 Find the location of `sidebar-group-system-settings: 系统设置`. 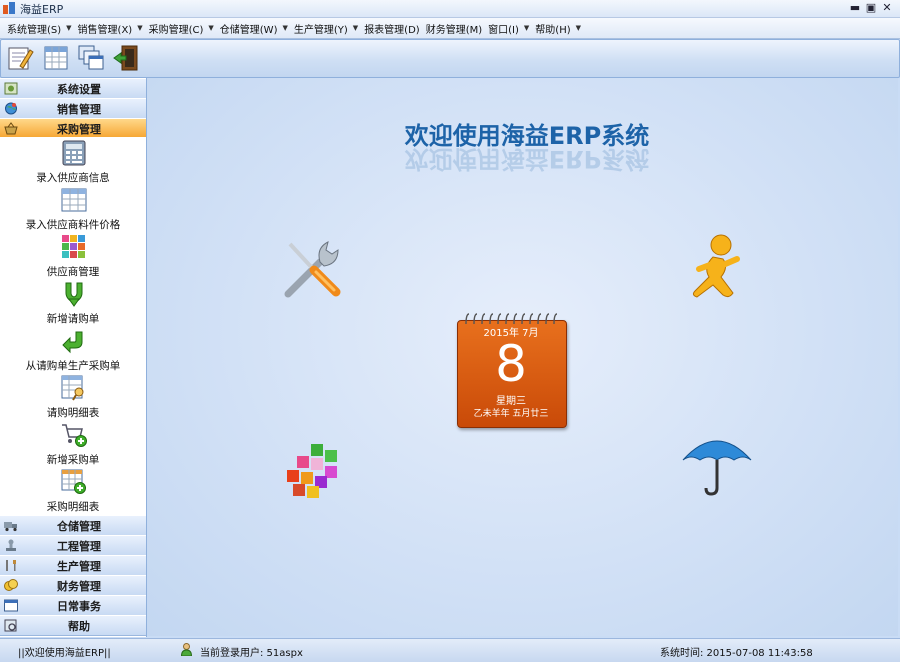

sidebar-group-system-settings: 系统设置 is located at coordinates (73, 88).